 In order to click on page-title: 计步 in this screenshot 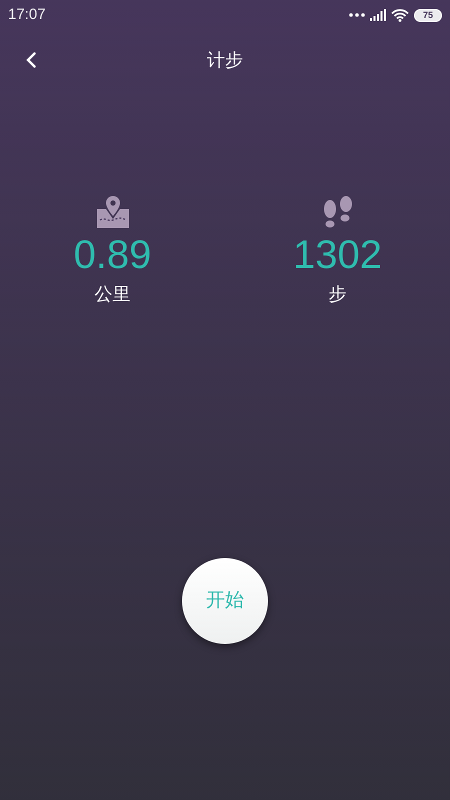, I will do `click(225, 60)`.